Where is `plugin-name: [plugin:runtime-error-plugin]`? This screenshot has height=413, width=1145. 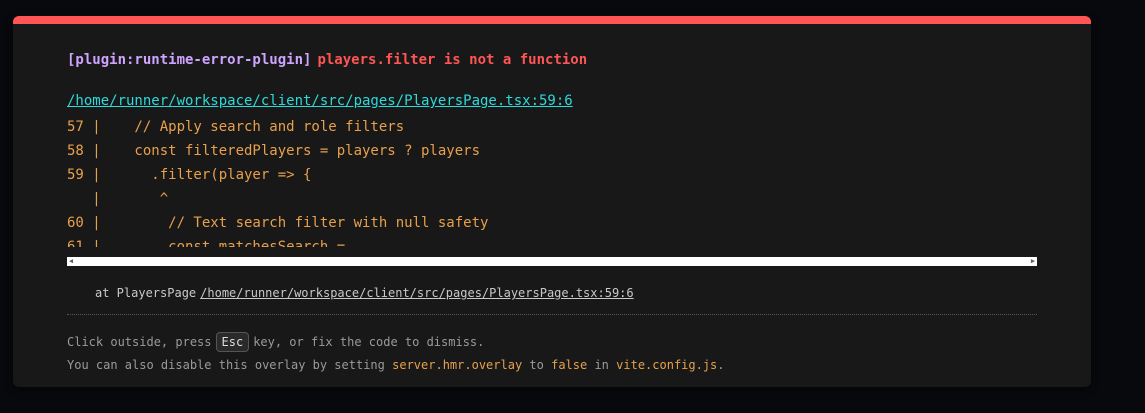 plugin-name: [plugin:runtime-error-plugin] is located at coordinates (189, 60).